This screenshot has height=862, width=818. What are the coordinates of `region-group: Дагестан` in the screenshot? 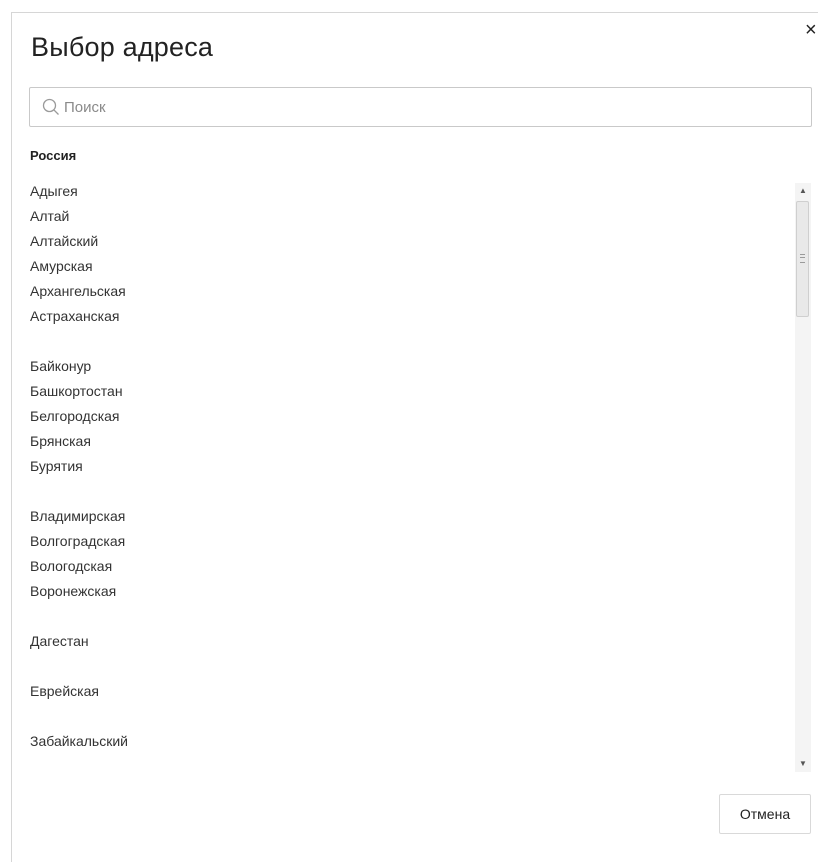 It's located at (410, 643).